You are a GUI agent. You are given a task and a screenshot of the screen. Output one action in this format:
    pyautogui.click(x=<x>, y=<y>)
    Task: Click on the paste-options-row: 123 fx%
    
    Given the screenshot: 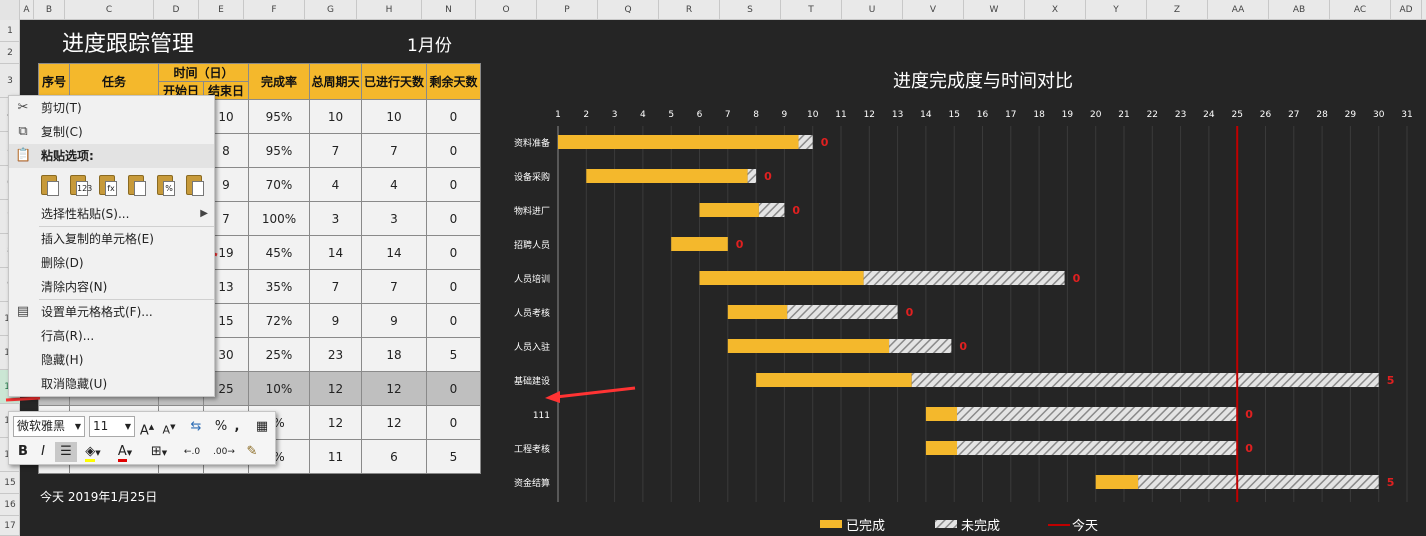 What is the action you would take?
    pyautogui.click(x=111, y=185)
    